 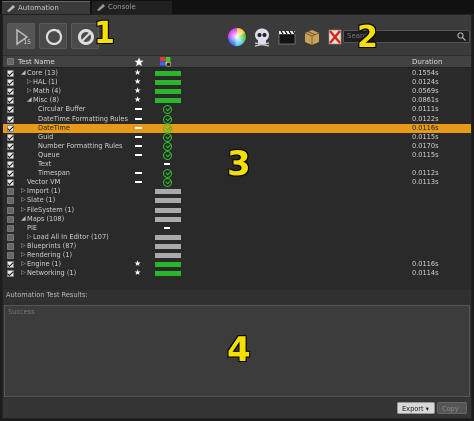 I want to click on export-button: Export ▾, so click(x=416, y=408).